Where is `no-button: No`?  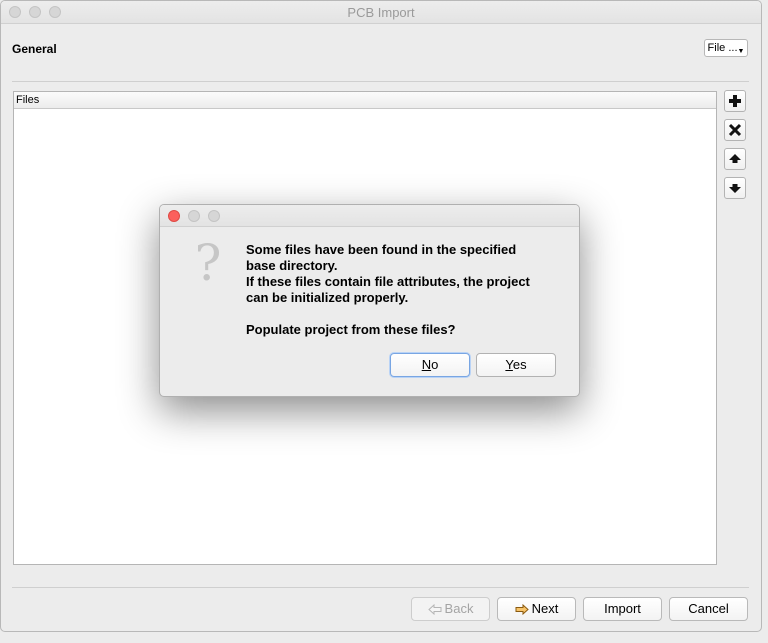 no-button: No is located at coordinates (430, 365).